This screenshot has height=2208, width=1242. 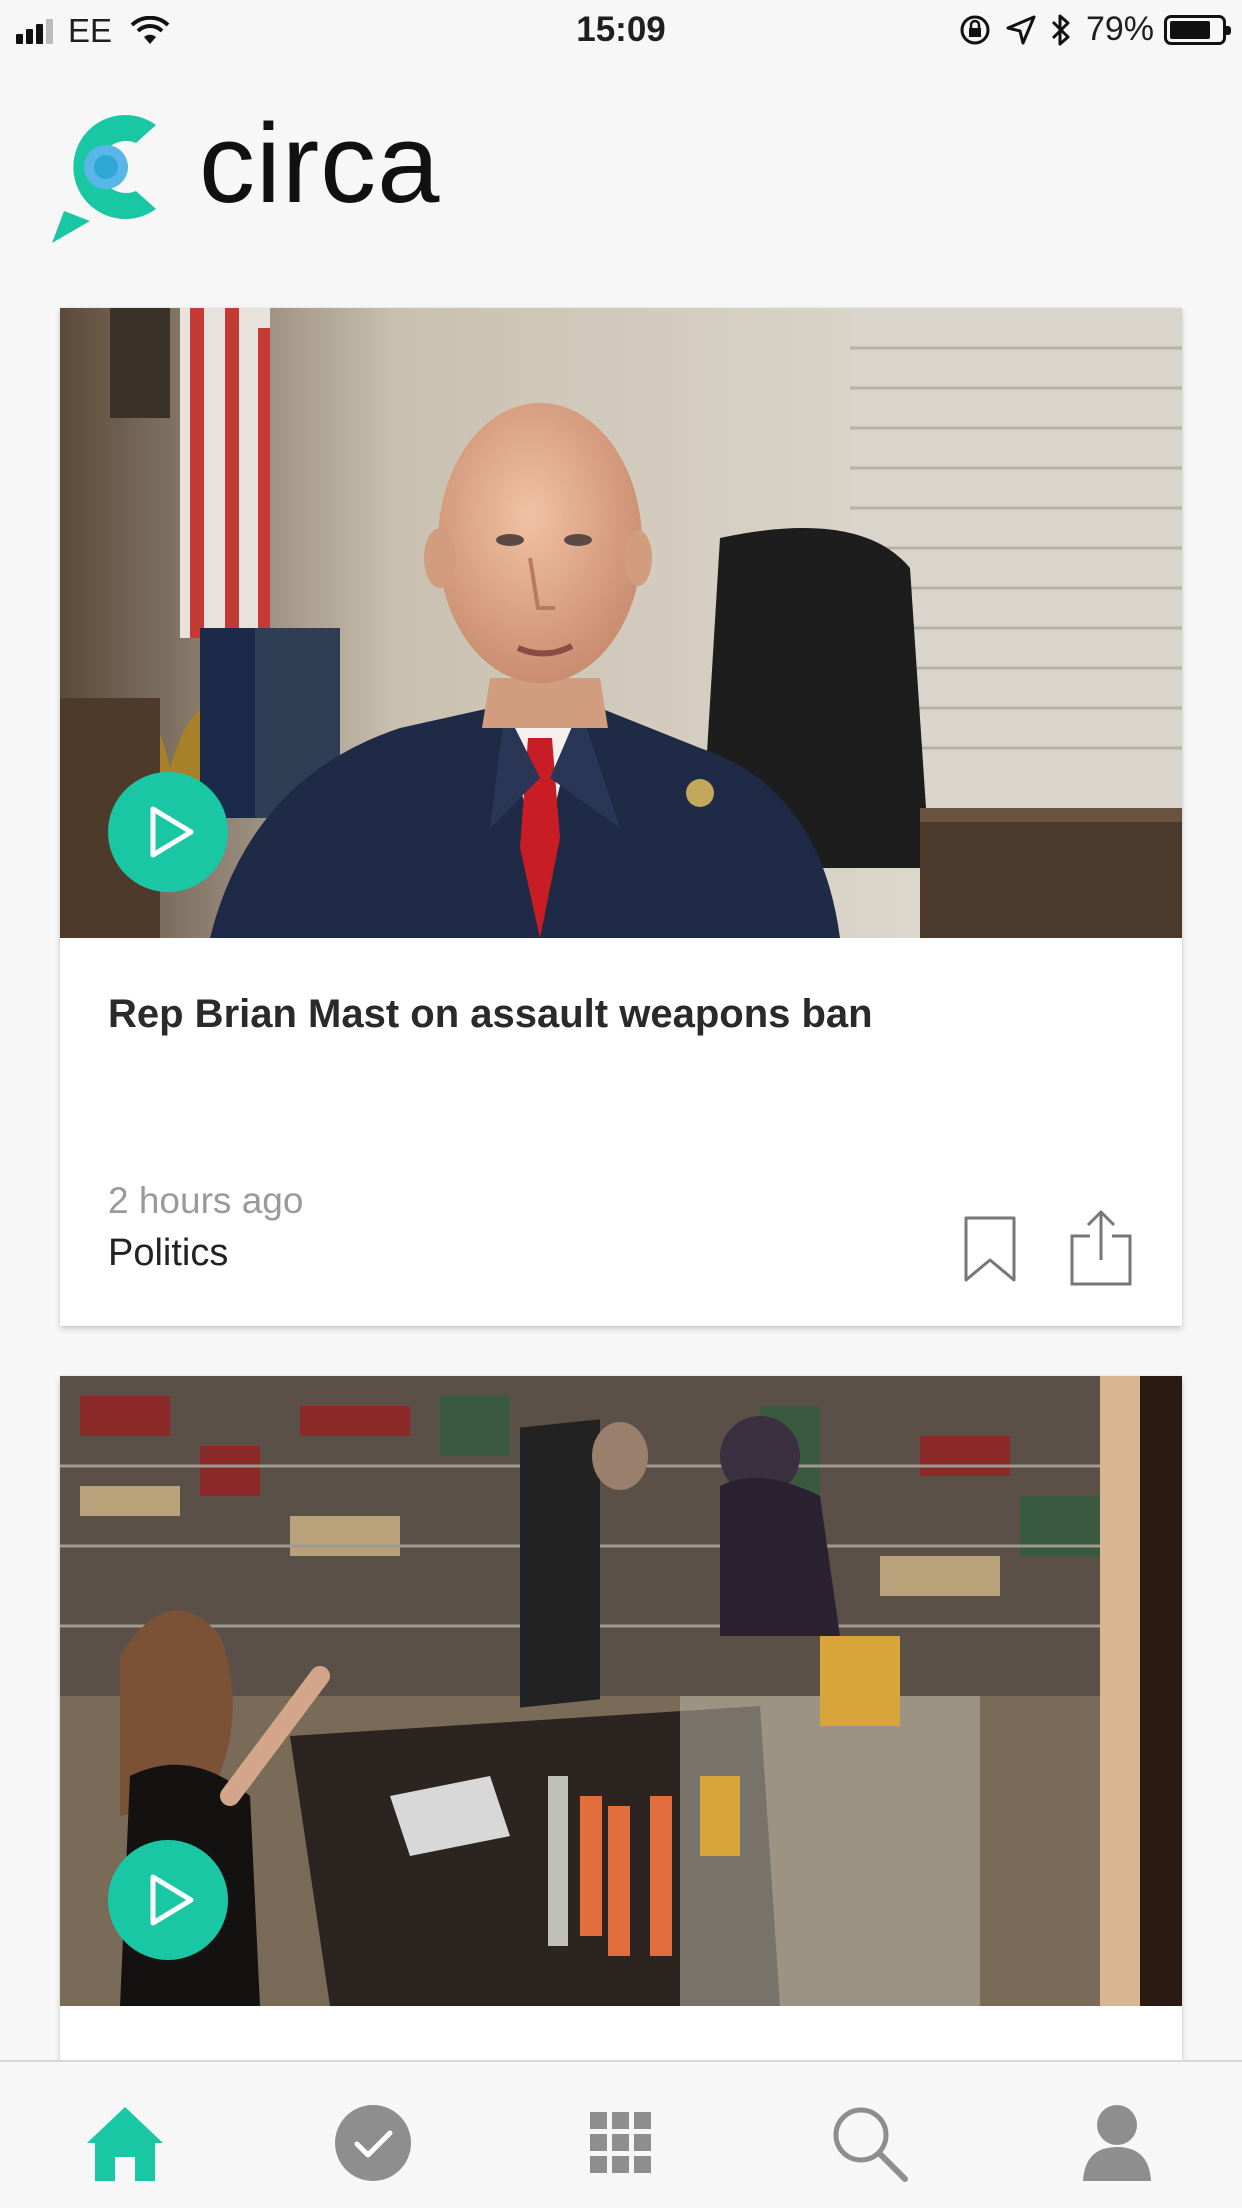 I want to click on tab-profile, so click(x=1117, y=2143).